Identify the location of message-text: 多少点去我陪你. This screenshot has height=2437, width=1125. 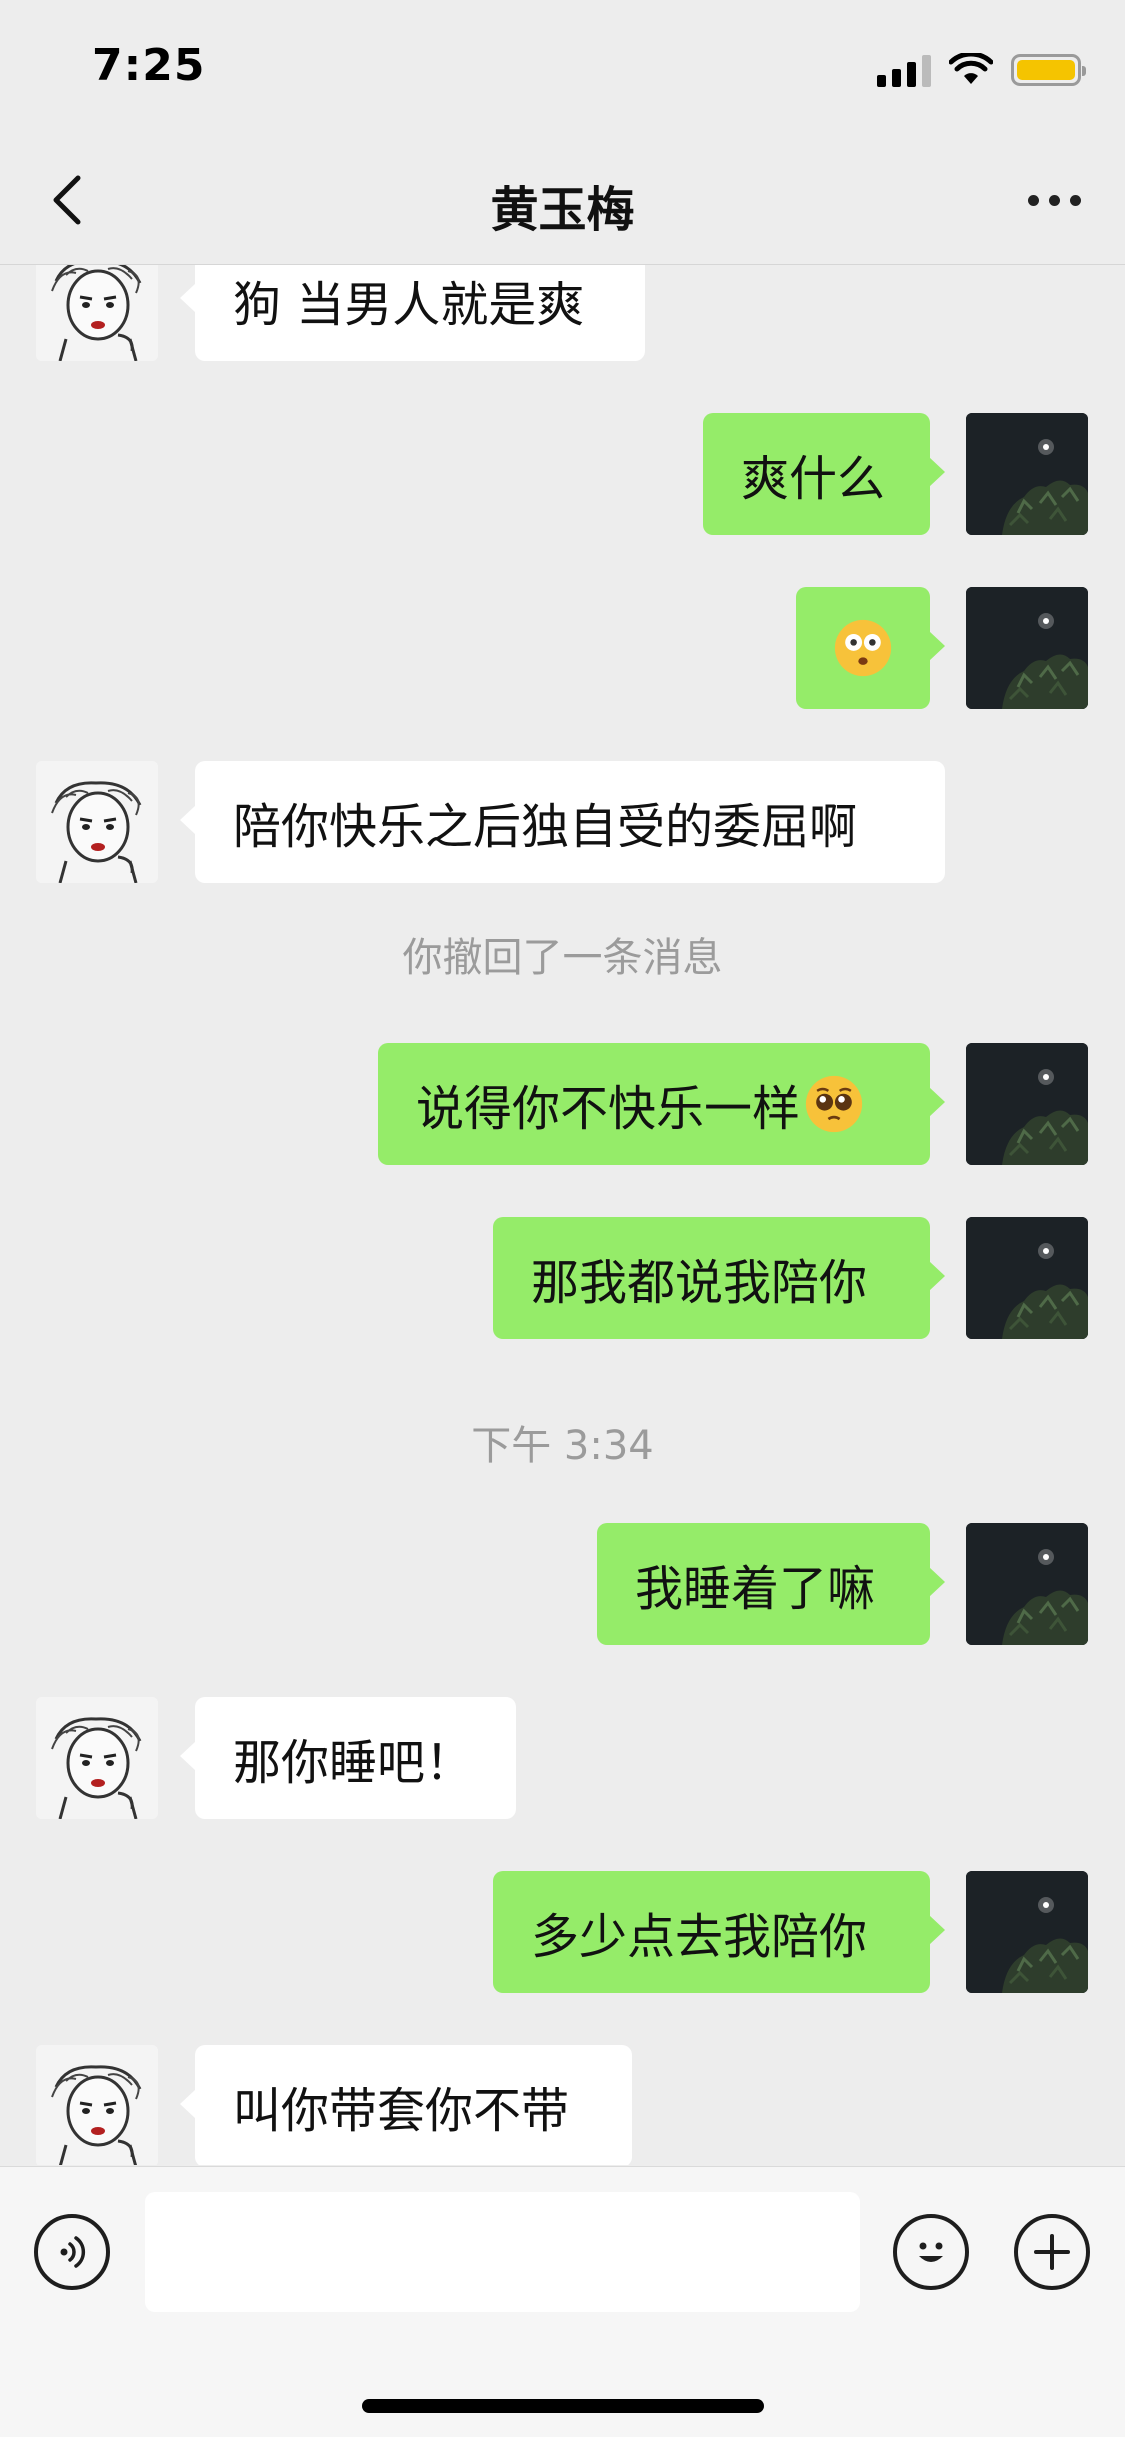
(699, 1937).